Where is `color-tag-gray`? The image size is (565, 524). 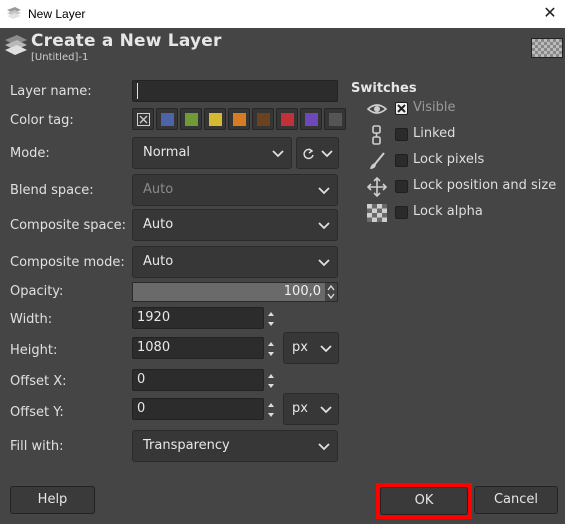 color-tag-gray is located at coordinates (335, 119).